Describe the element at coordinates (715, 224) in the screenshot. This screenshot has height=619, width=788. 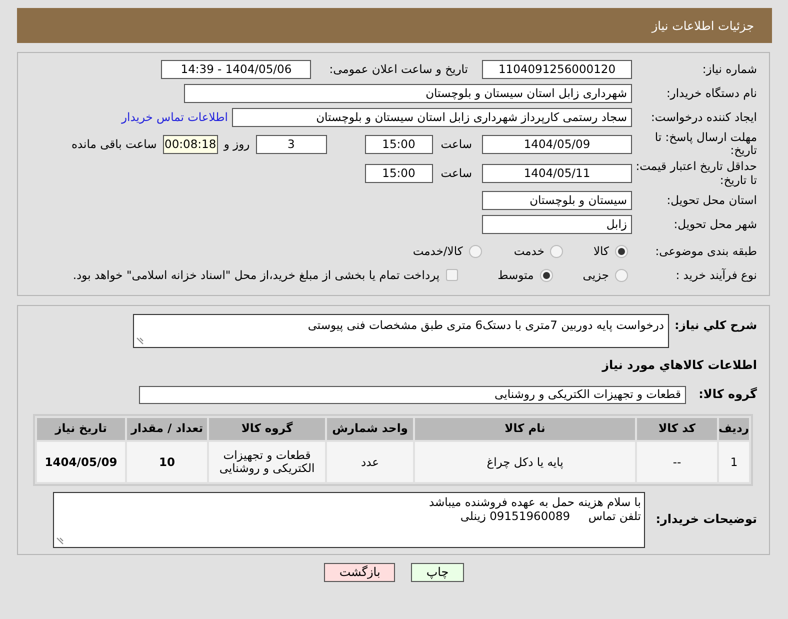
I see `field-label: شهر محل تحویل:` at that location.